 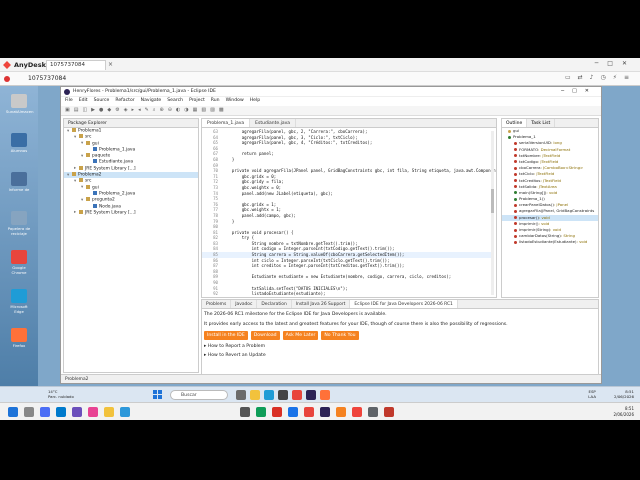 What do you see at coordinates (623, 411) in the screenshot?
I see `host-clock: 8:51 2/06/2026` at bounding box center [623, 411].